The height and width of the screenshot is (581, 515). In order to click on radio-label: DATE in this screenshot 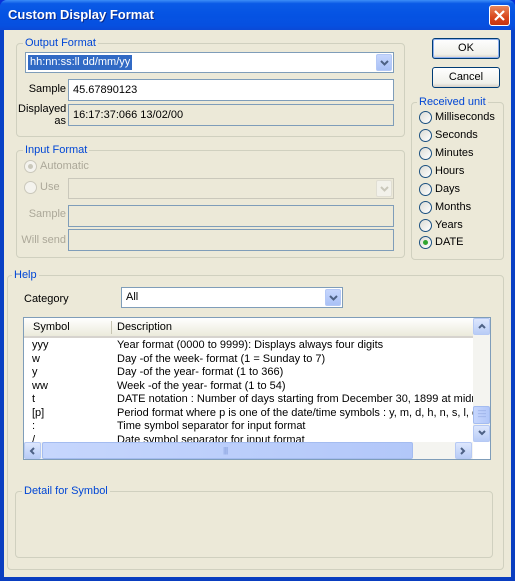, I will do `click(449, 242)`.